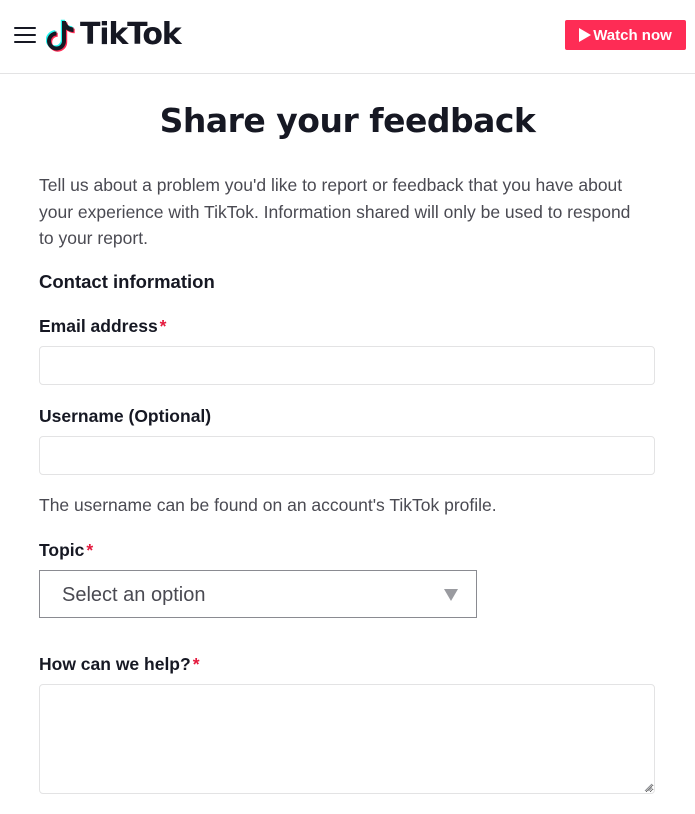 This screenshot has width=695, height=814. Describe the element at coordinates (648, 787) in the screenshot. I see `resize-grip-icon` at that location.